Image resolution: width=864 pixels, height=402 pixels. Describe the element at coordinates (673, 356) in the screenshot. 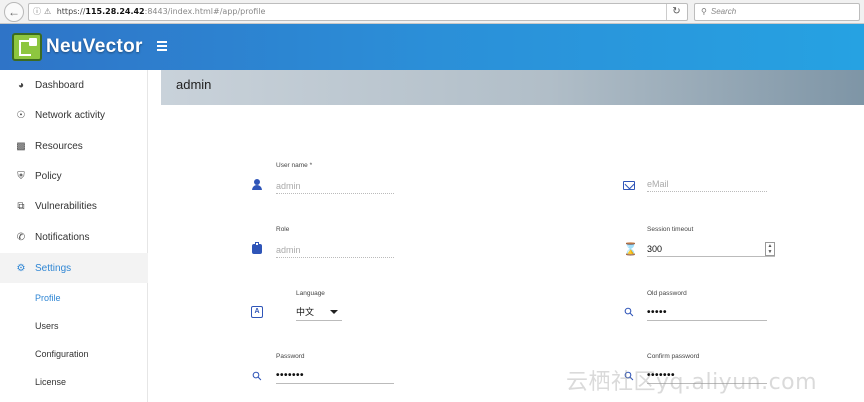

I see `confirm-password-label: Confirm password` at that location.